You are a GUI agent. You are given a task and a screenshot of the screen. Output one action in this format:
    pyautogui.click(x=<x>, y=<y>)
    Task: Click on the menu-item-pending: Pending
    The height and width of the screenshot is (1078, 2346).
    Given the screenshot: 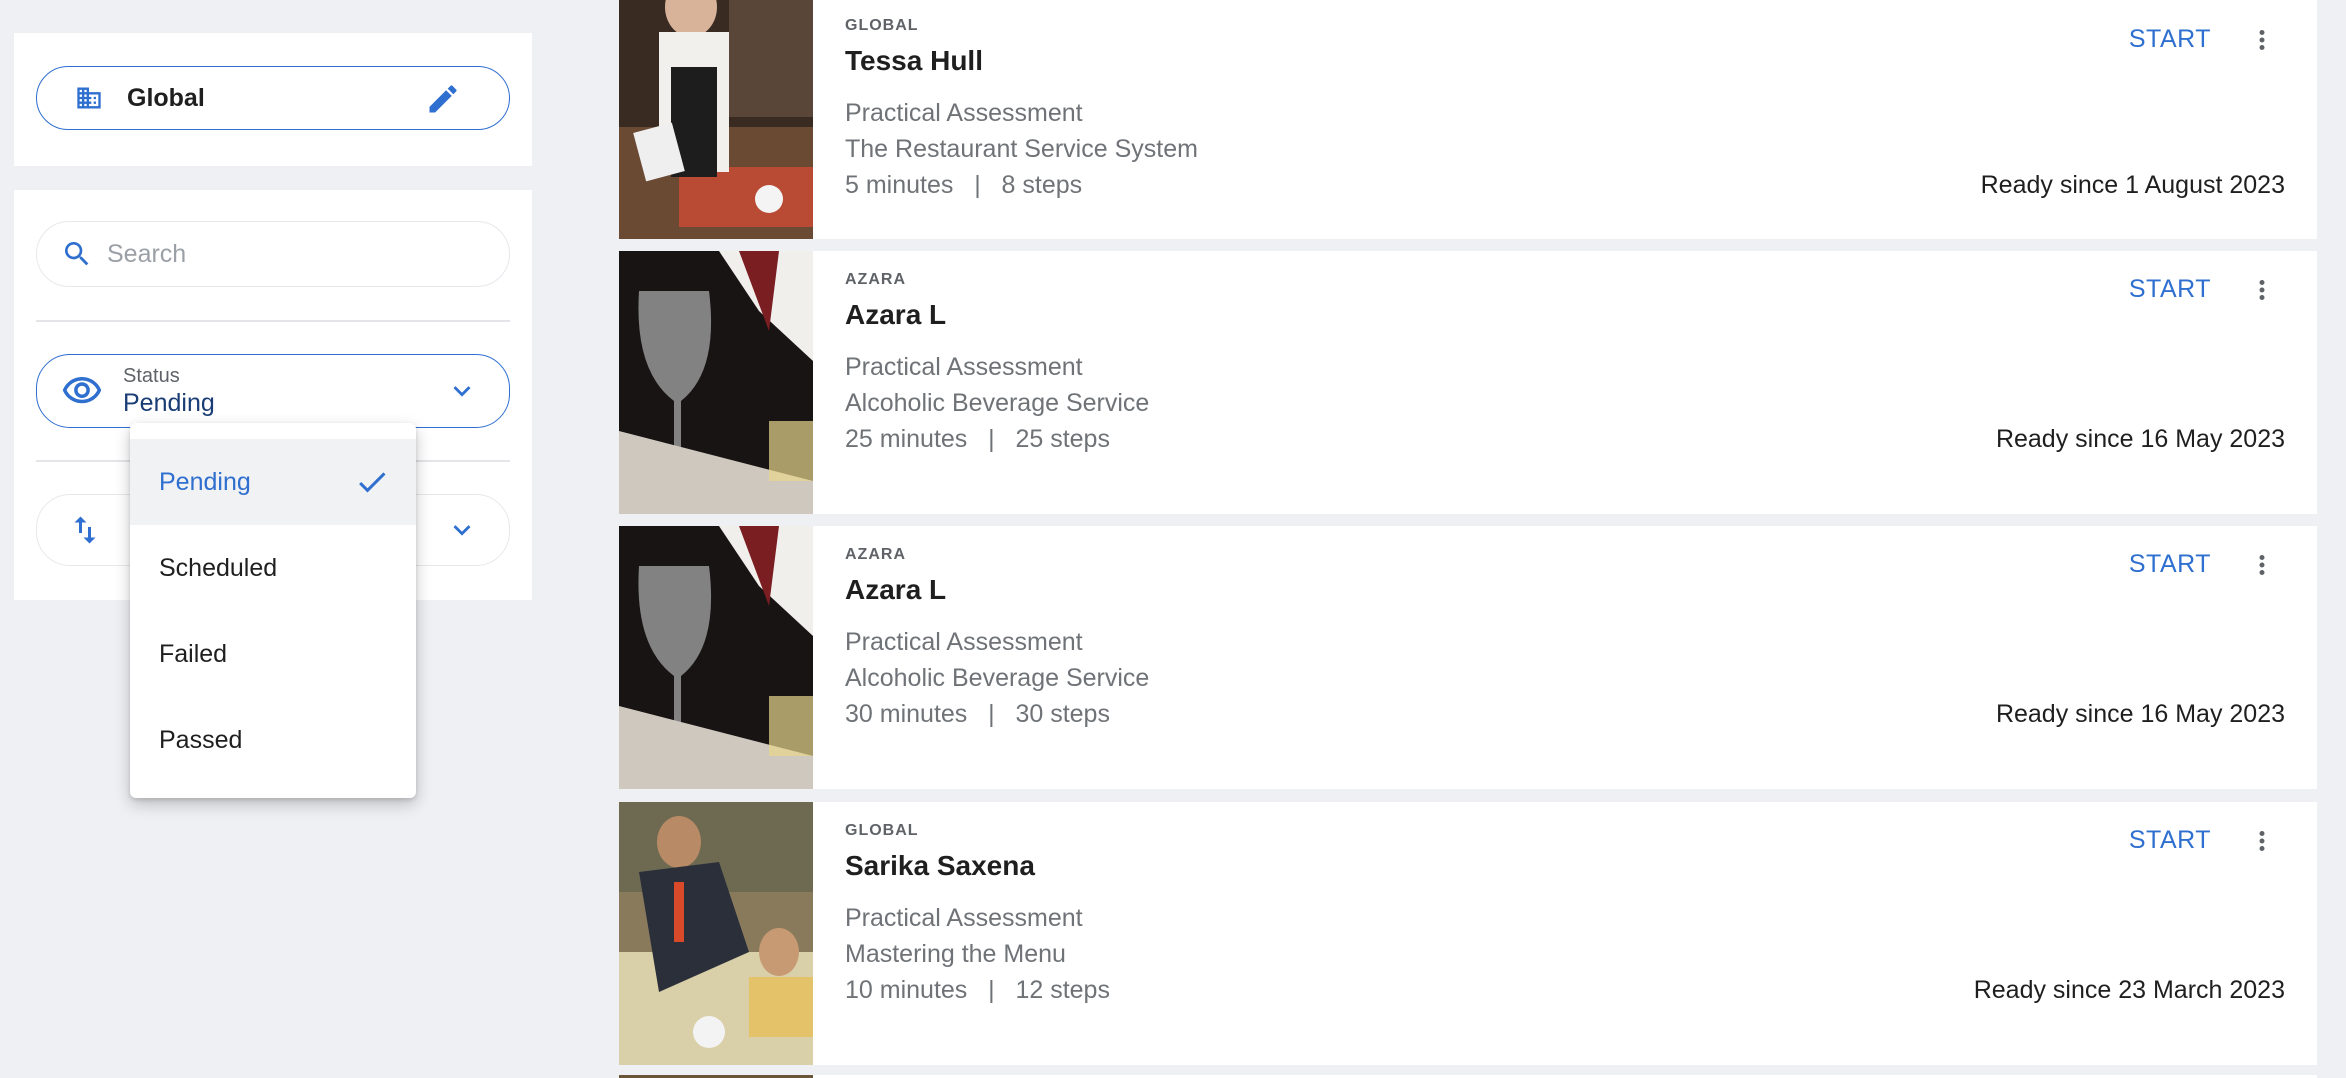 What is the action you would take?
    pyautogui.click(x=273, y=482)
    